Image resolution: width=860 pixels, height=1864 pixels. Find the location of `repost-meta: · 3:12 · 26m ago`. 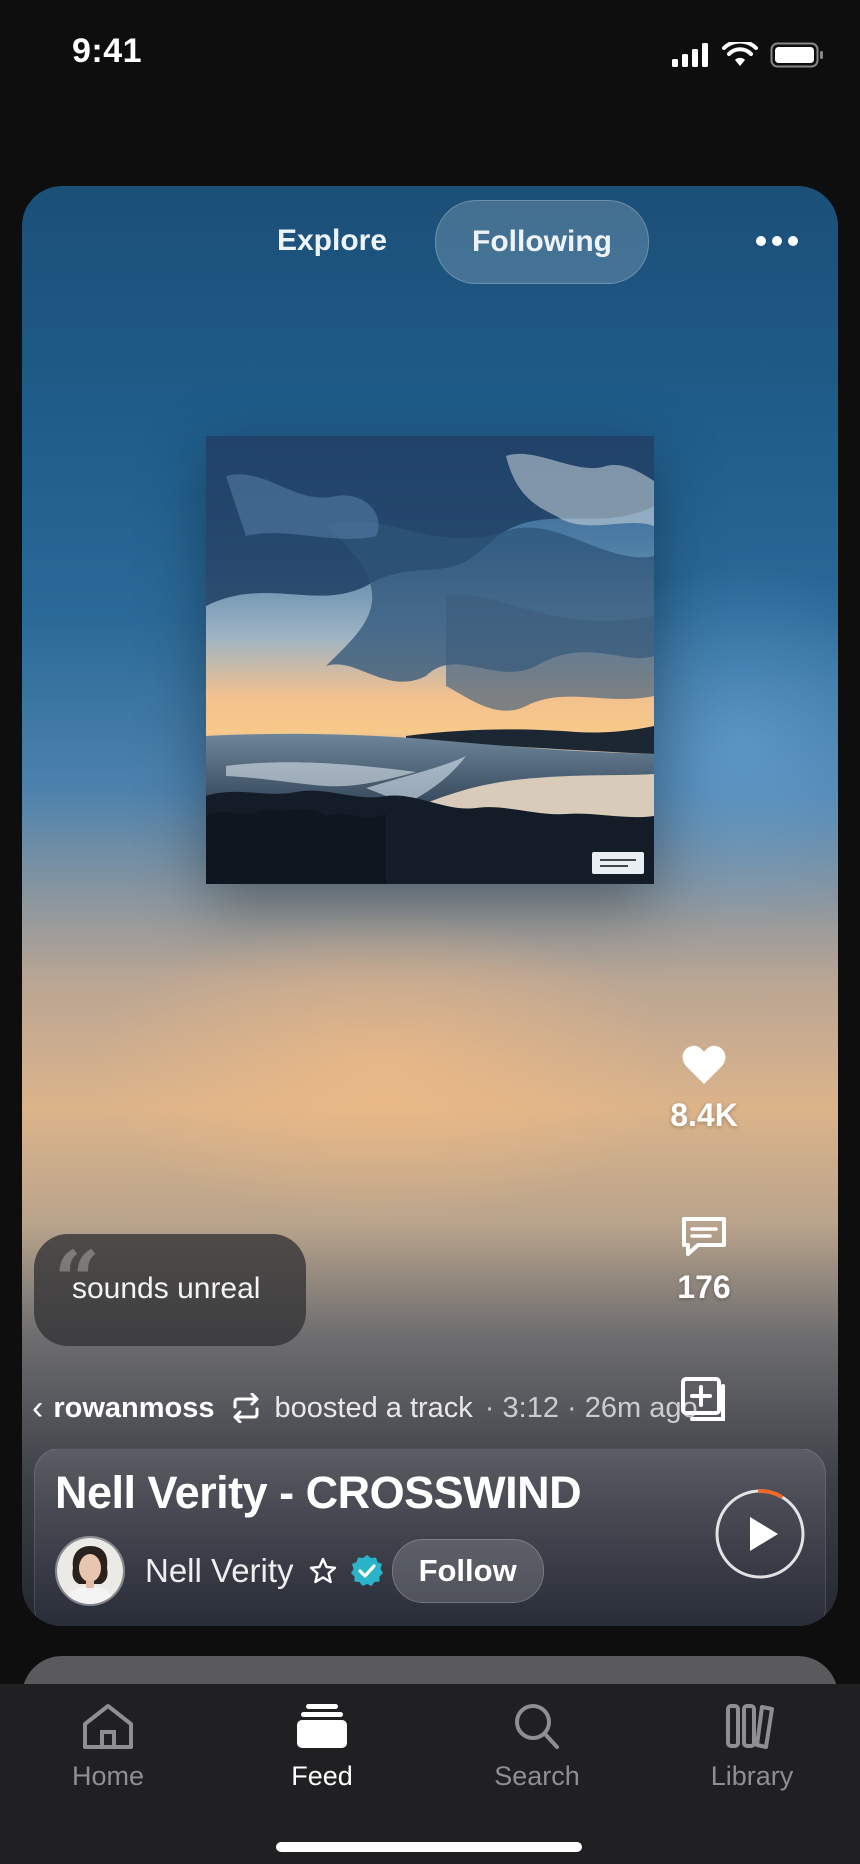

repost-meta: · 3:12 · 26m ago is located at coordinates (591, 1407).